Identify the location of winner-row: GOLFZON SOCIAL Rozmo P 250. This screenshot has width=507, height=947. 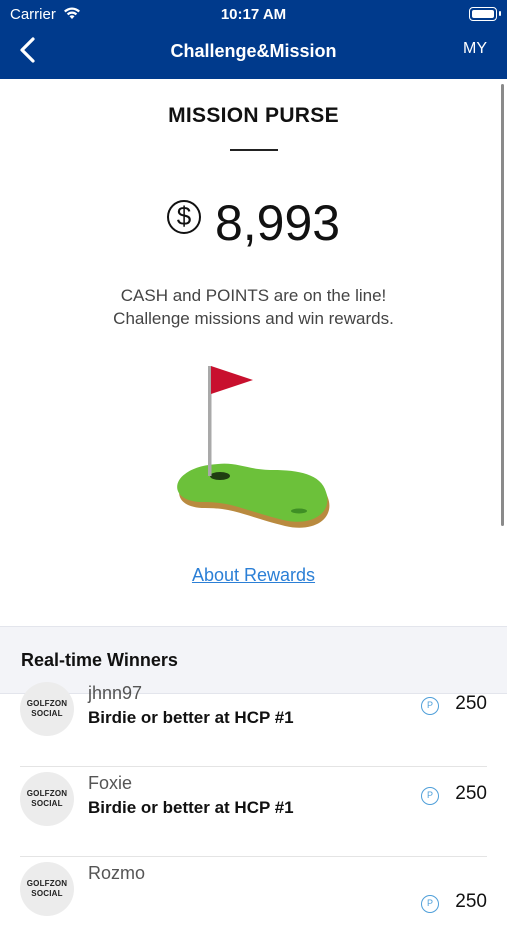
(253, 902).